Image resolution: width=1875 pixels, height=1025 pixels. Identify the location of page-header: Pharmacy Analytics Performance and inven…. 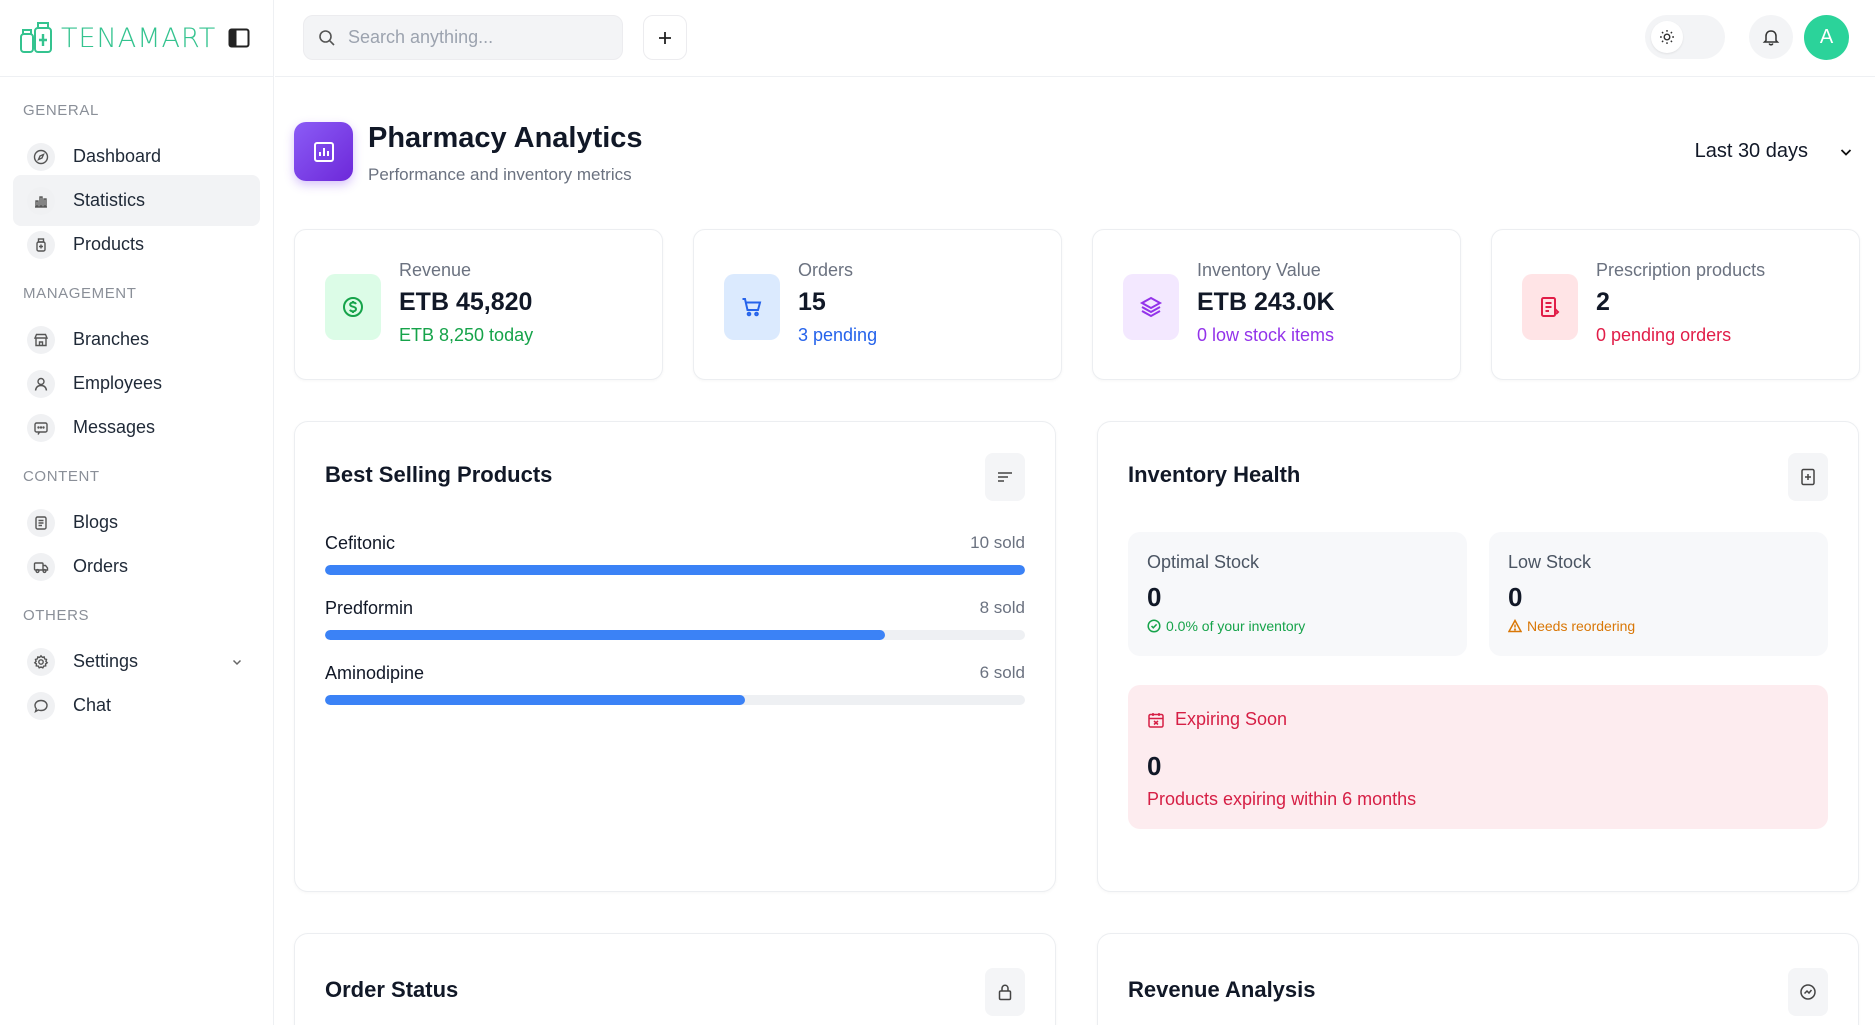
(1074, 154).